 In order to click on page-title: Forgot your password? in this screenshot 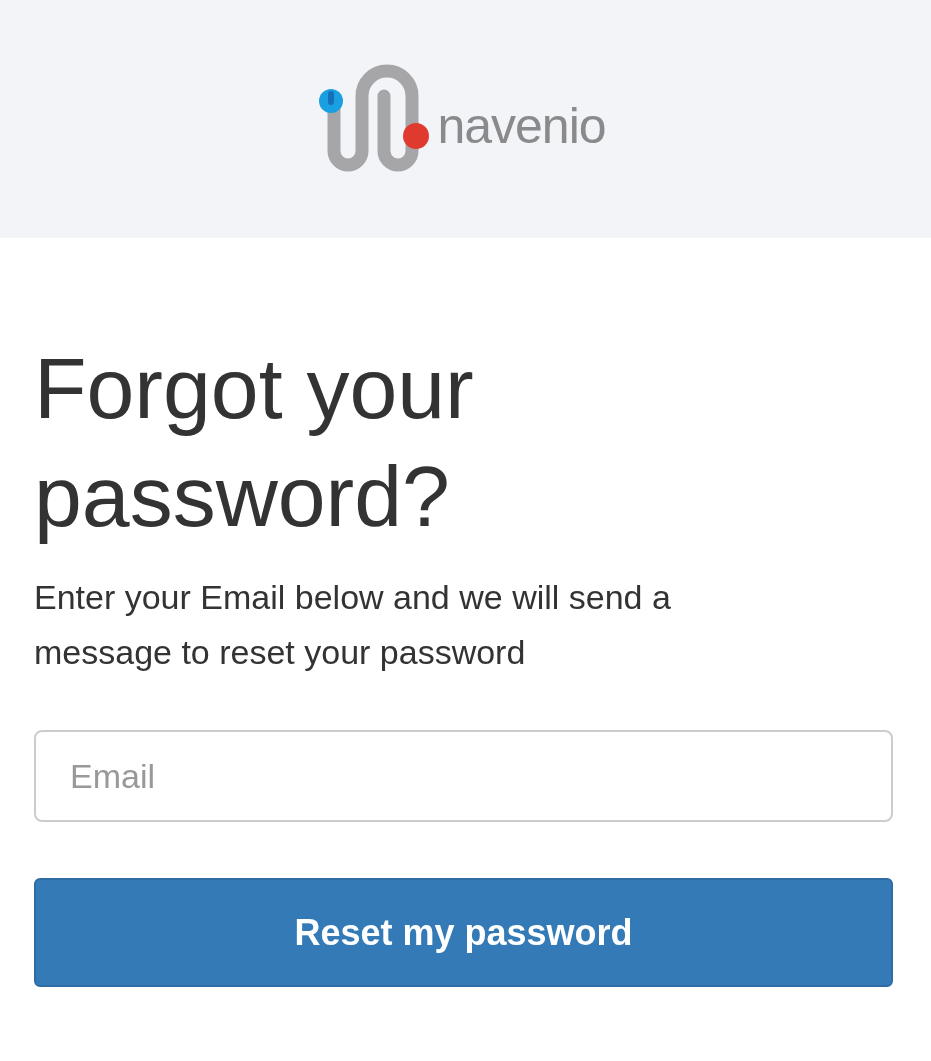, I will do `click(254, 442)`.